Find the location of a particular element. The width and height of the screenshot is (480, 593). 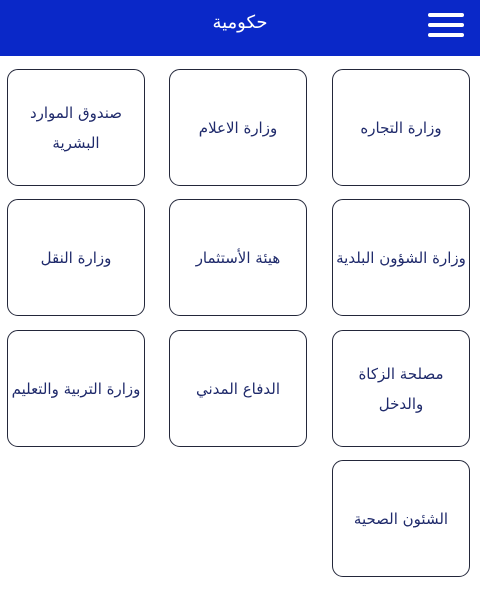

tile-label: صندوق الموارد البشرية is located at coordinates (76, 127).